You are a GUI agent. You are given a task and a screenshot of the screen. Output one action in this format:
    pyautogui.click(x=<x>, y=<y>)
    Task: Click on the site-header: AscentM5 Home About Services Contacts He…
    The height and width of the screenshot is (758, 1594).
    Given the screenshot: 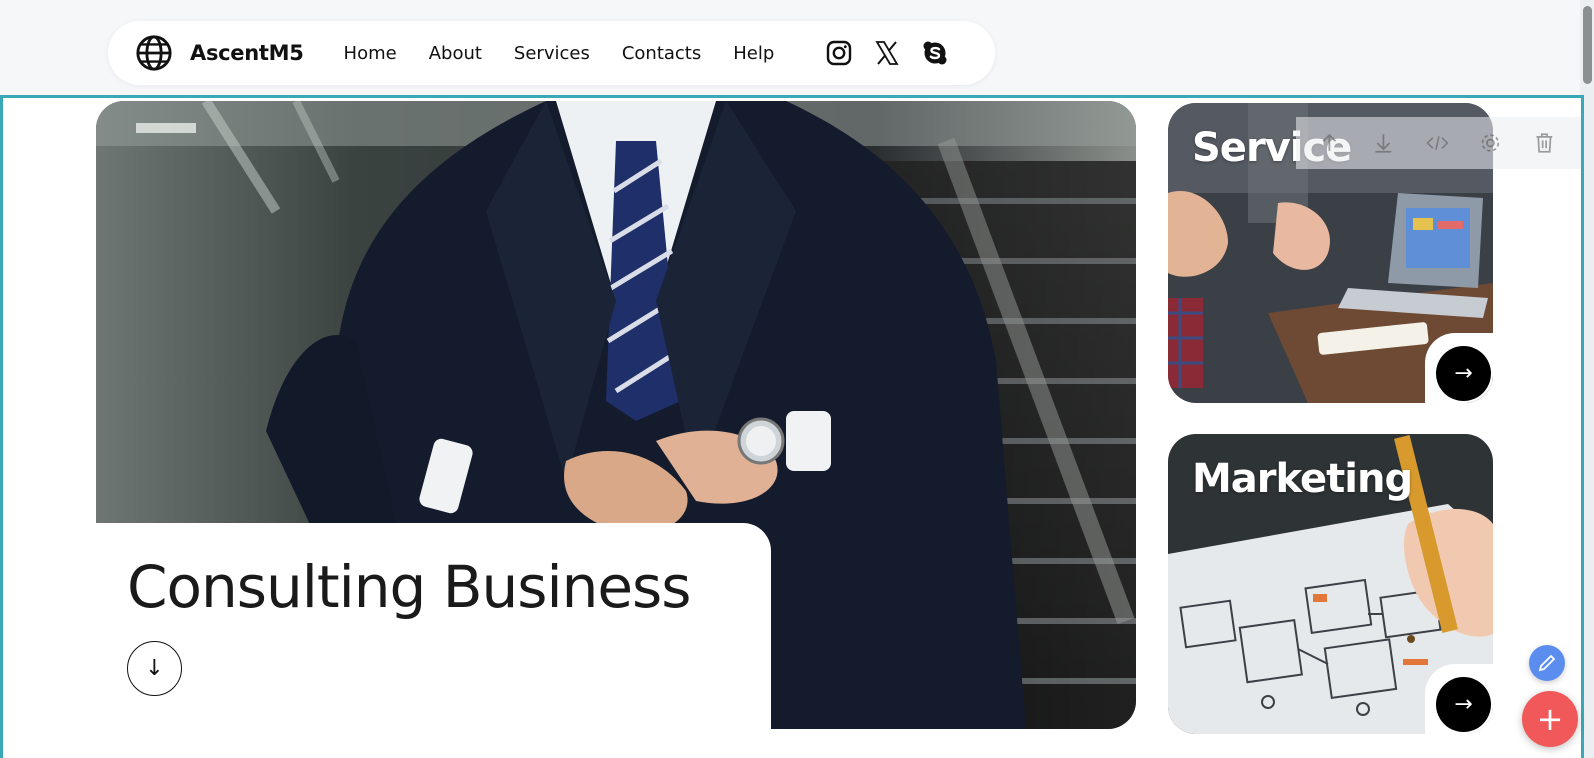 What is the action you would take?
    pyautogui.click(x=790, y=48)
    